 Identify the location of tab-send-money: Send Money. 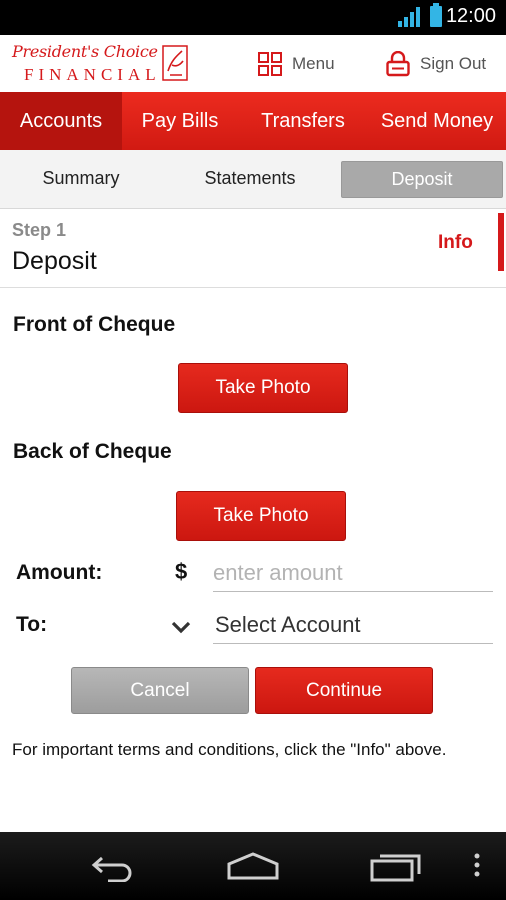
(437, 121).